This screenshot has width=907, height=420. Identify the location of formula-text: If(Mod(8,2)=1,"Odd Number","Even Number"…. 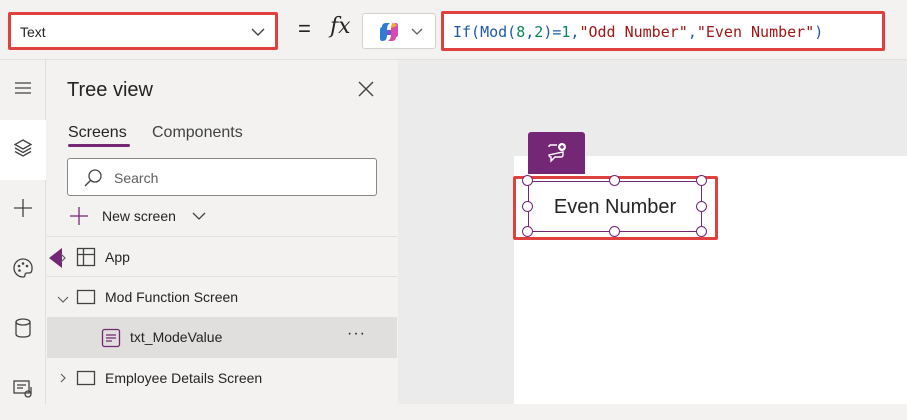
(638, 32).